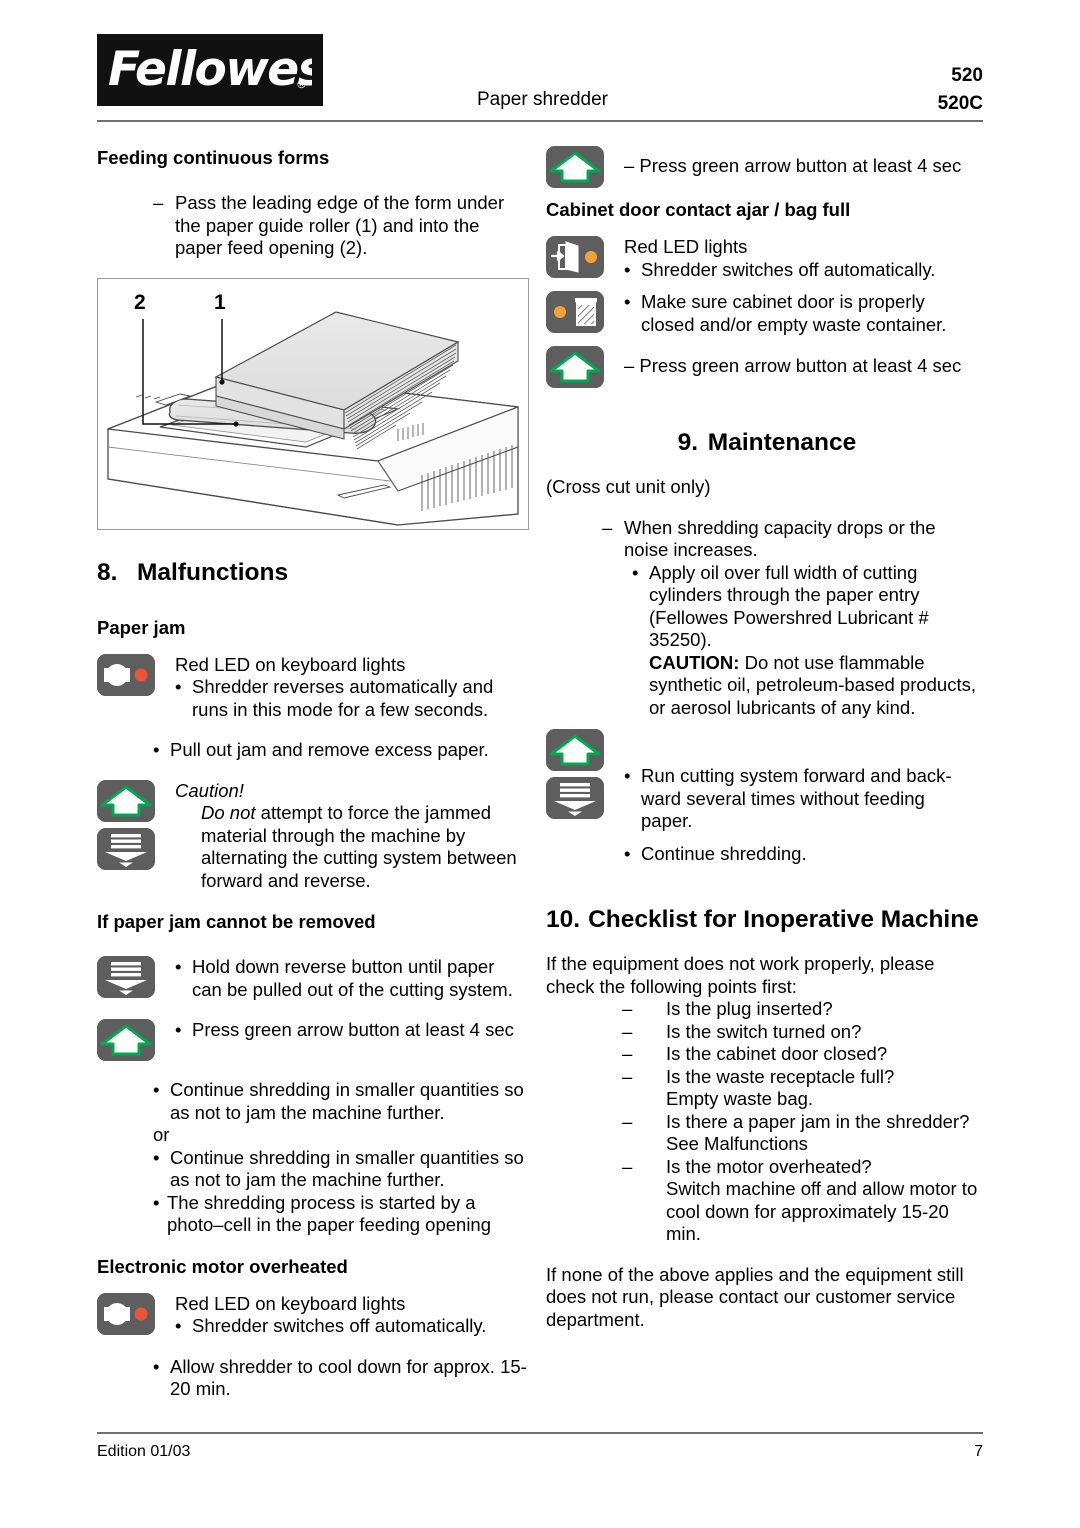  What do you see at coordinates (628, 486) in the screenshot?
I see `maintenance-note: (Cross cut unit only)` at bounding box center [628, 486].